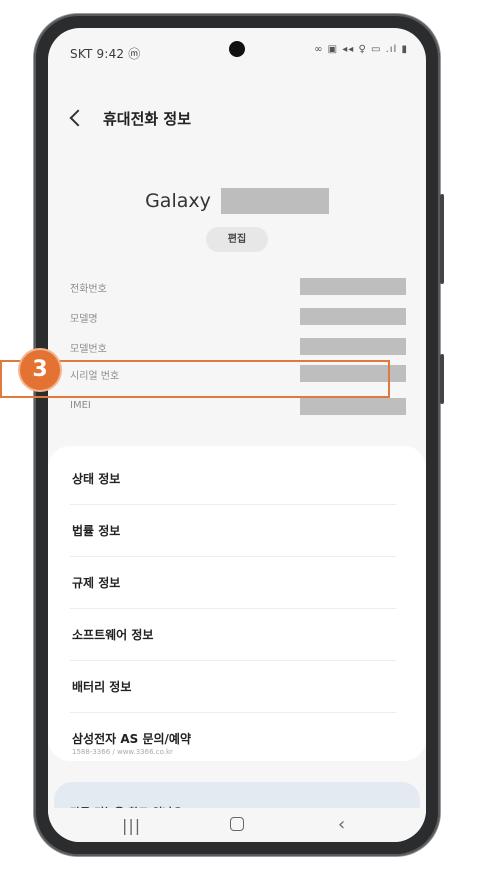 Image resolution: width=498 pixels, height=870 pixels. I want to click on step-badge: 3, so click(40, 370).